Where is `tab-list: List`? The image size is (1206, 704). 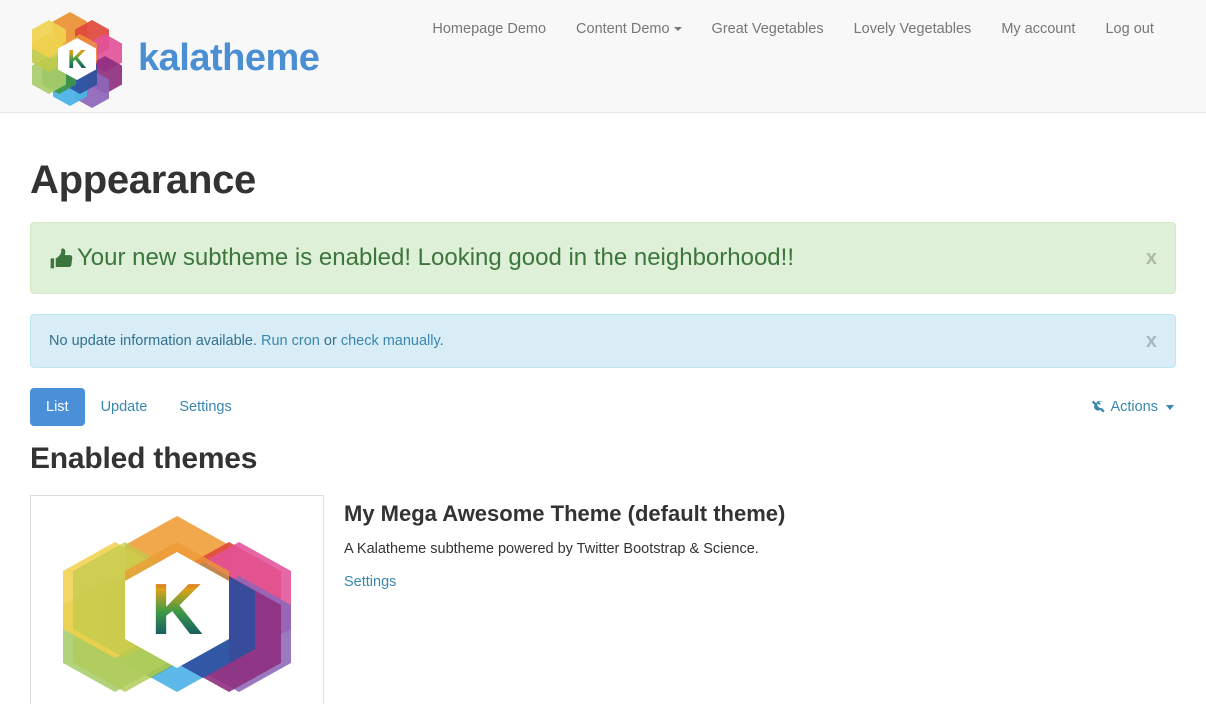
tab-list: List is located at coordinates (57, 407).